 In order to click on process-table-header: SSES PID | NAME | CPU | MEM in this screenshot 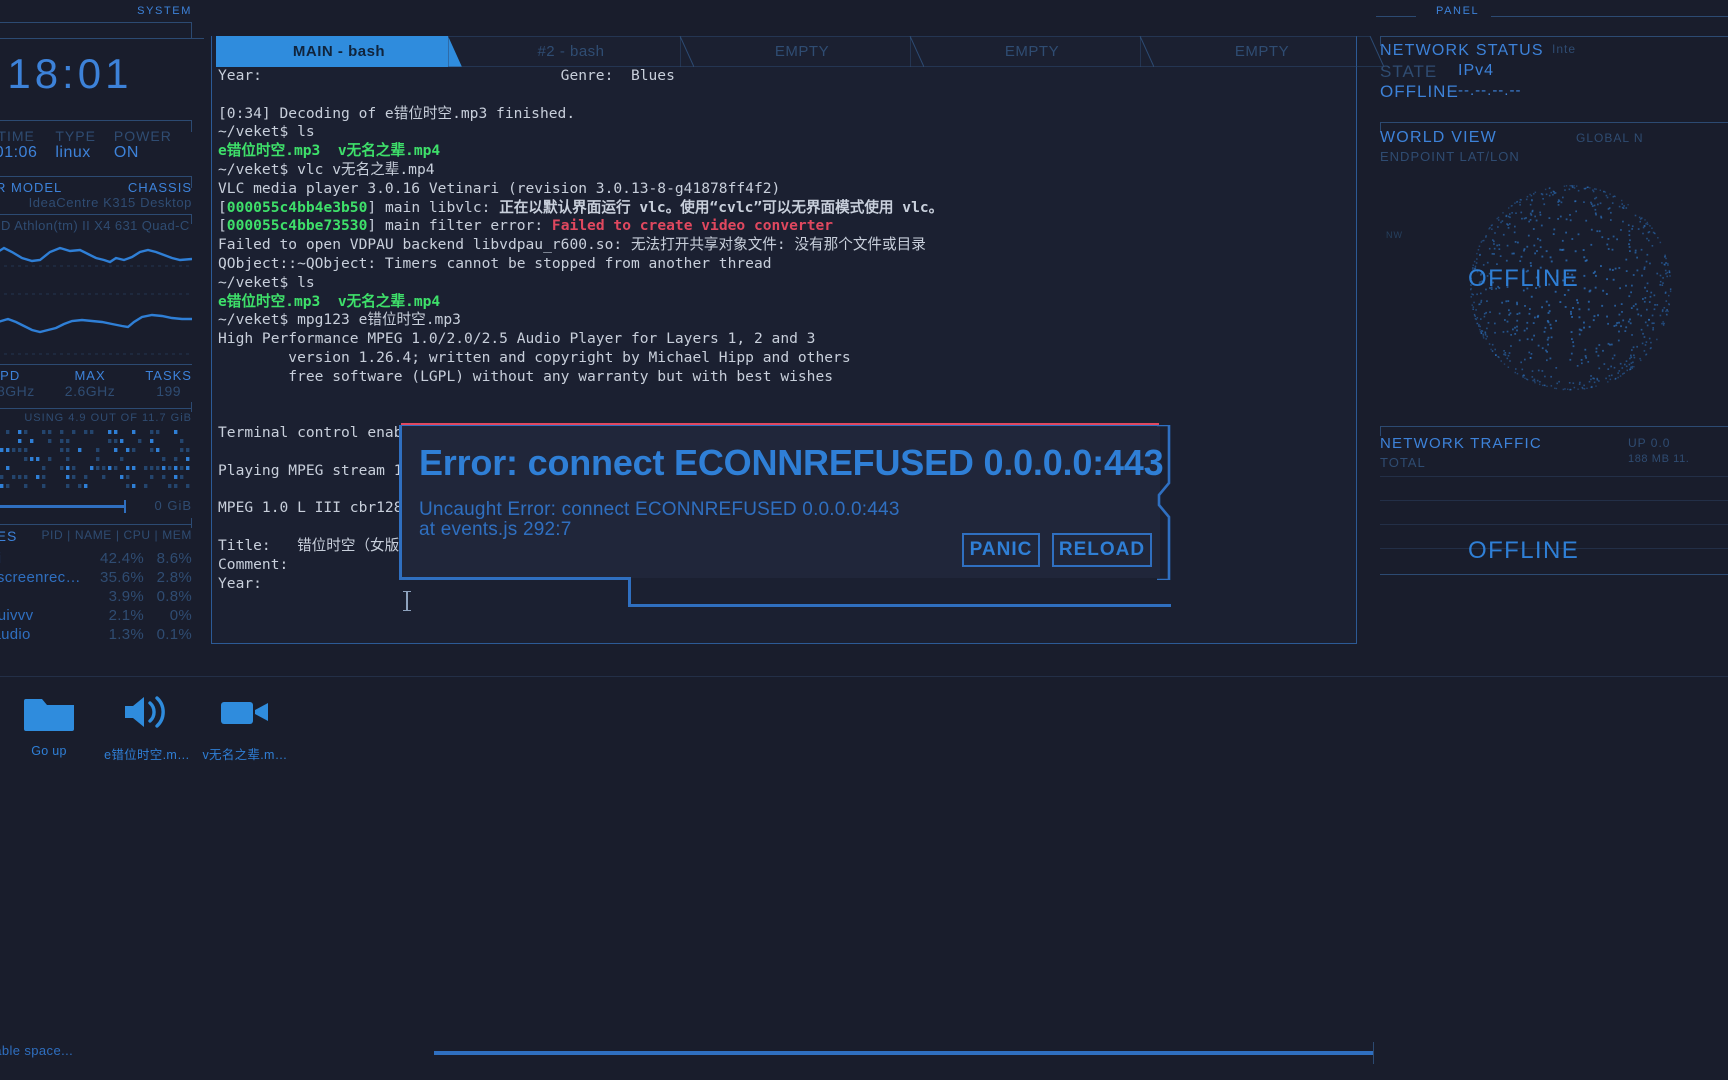, I will do `click(96, 536)`.